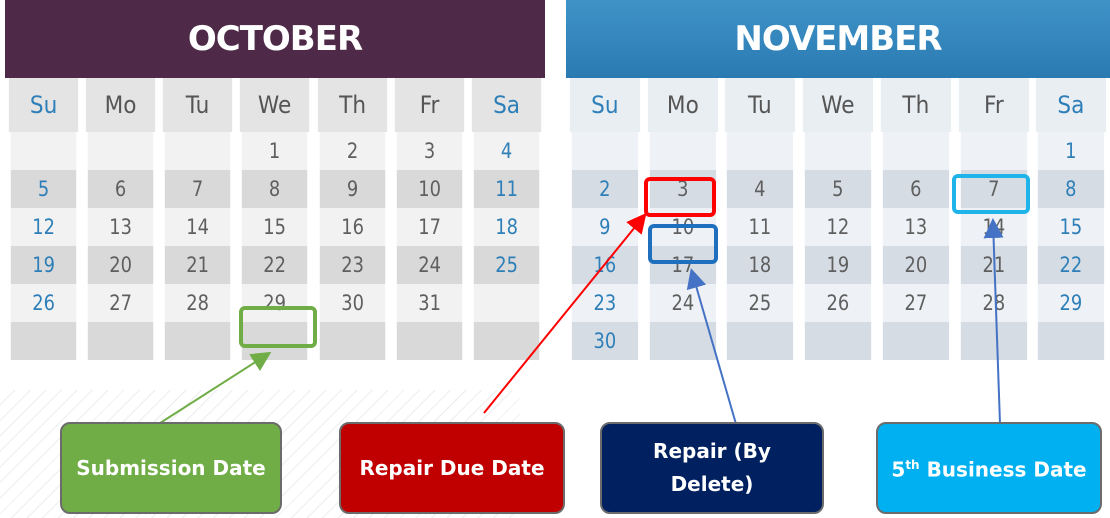 The image size is (1110, 518). I want to click on legend-repair-due-date: Repair Due Date, so click(452, 468).